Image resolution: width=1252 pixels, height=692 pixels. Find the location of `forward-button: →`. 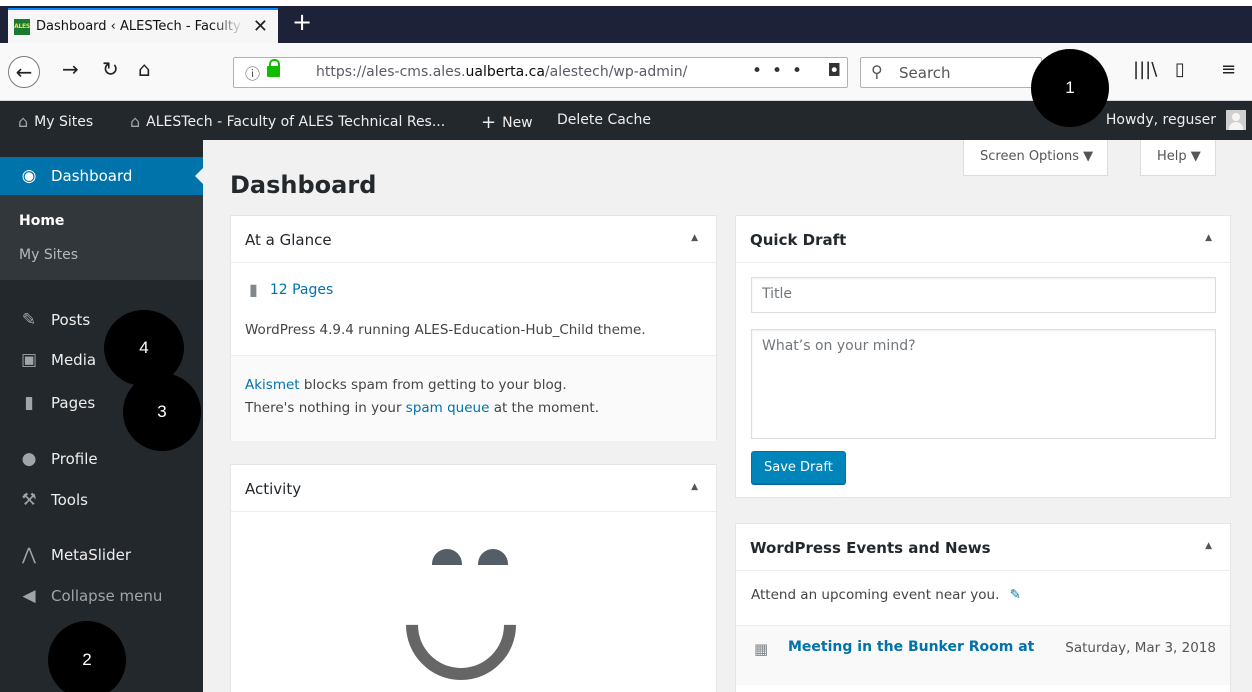

forward-button: → is located at coordinates (70, 69).